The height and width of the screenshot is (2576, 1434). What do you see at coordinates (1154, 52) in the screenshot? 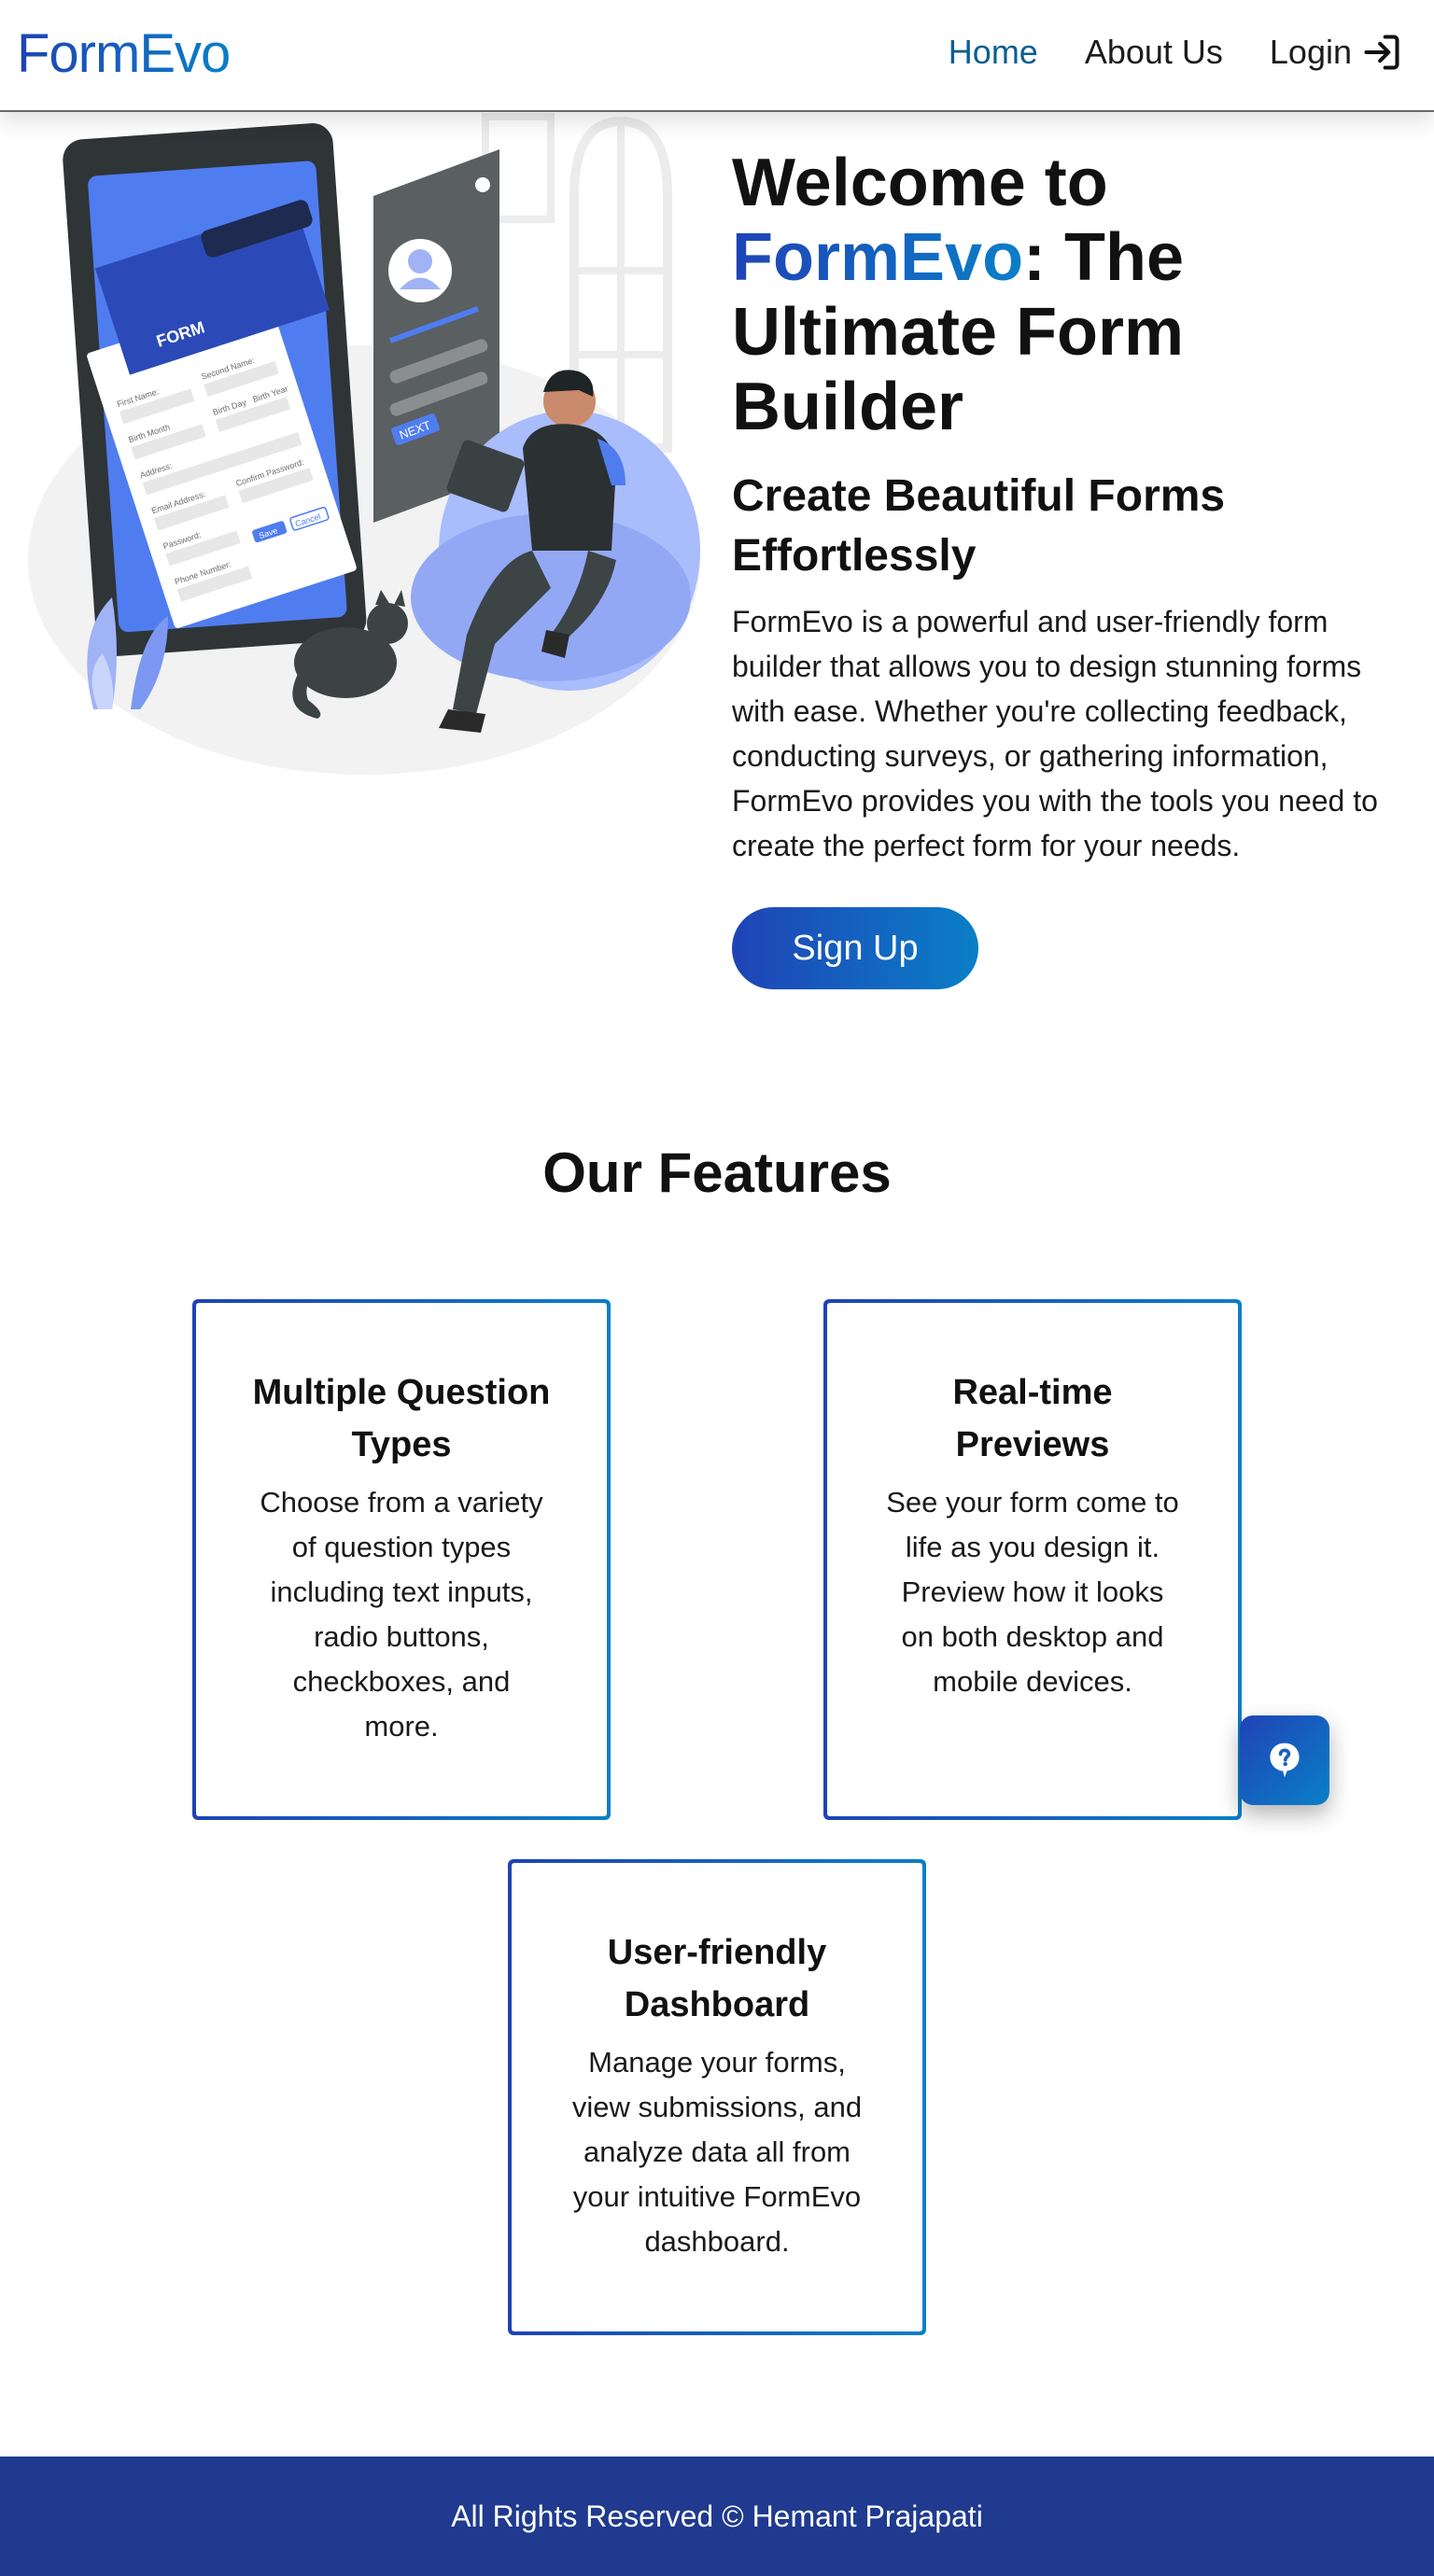
I see `nav-about-us: About Us` at bounding box center [1154, 52].